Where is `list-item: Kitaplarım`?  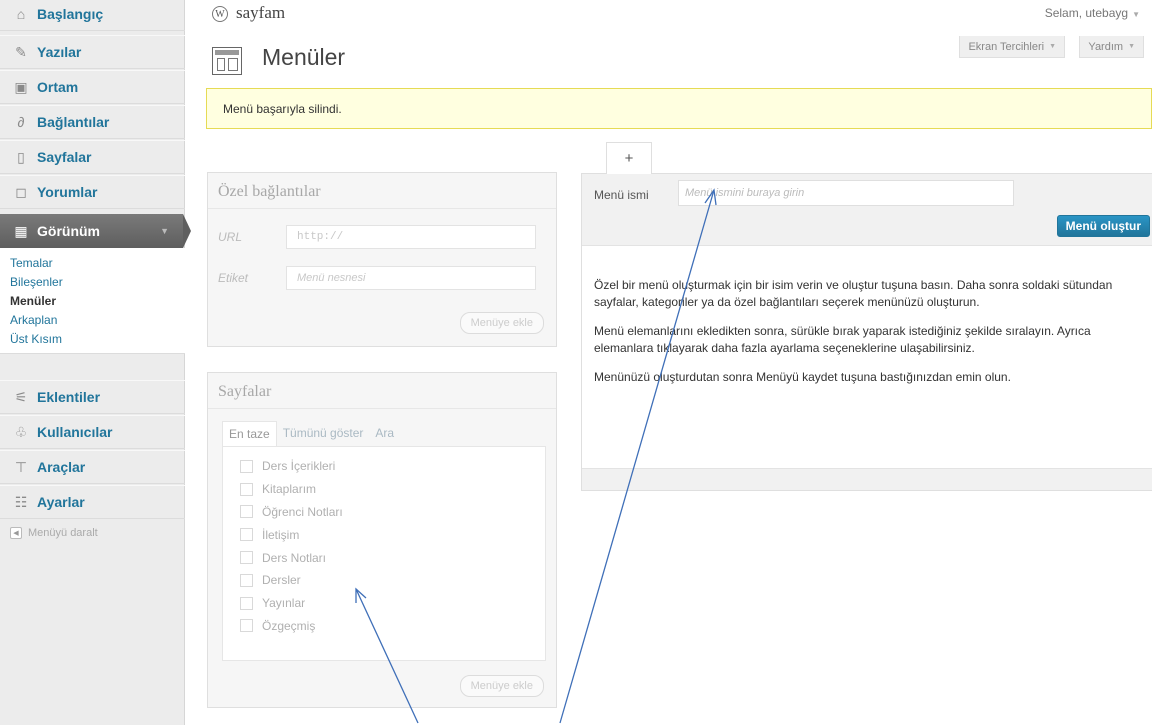 list-item: Kitaplarım is located at coordinates (384, 489).